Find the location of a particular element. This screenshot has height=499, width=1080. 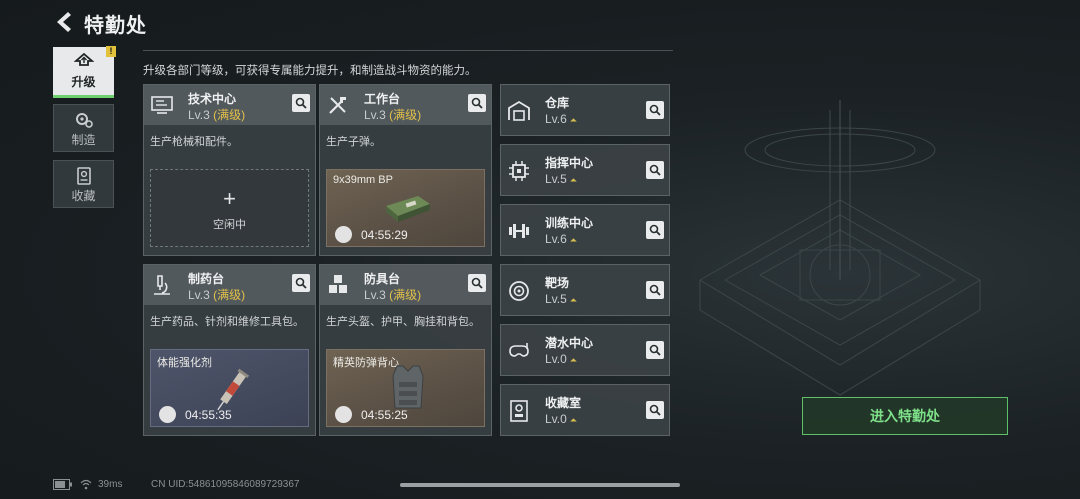

crafting-item-name: 9x39mm BP is located at coordinates (363, 180).